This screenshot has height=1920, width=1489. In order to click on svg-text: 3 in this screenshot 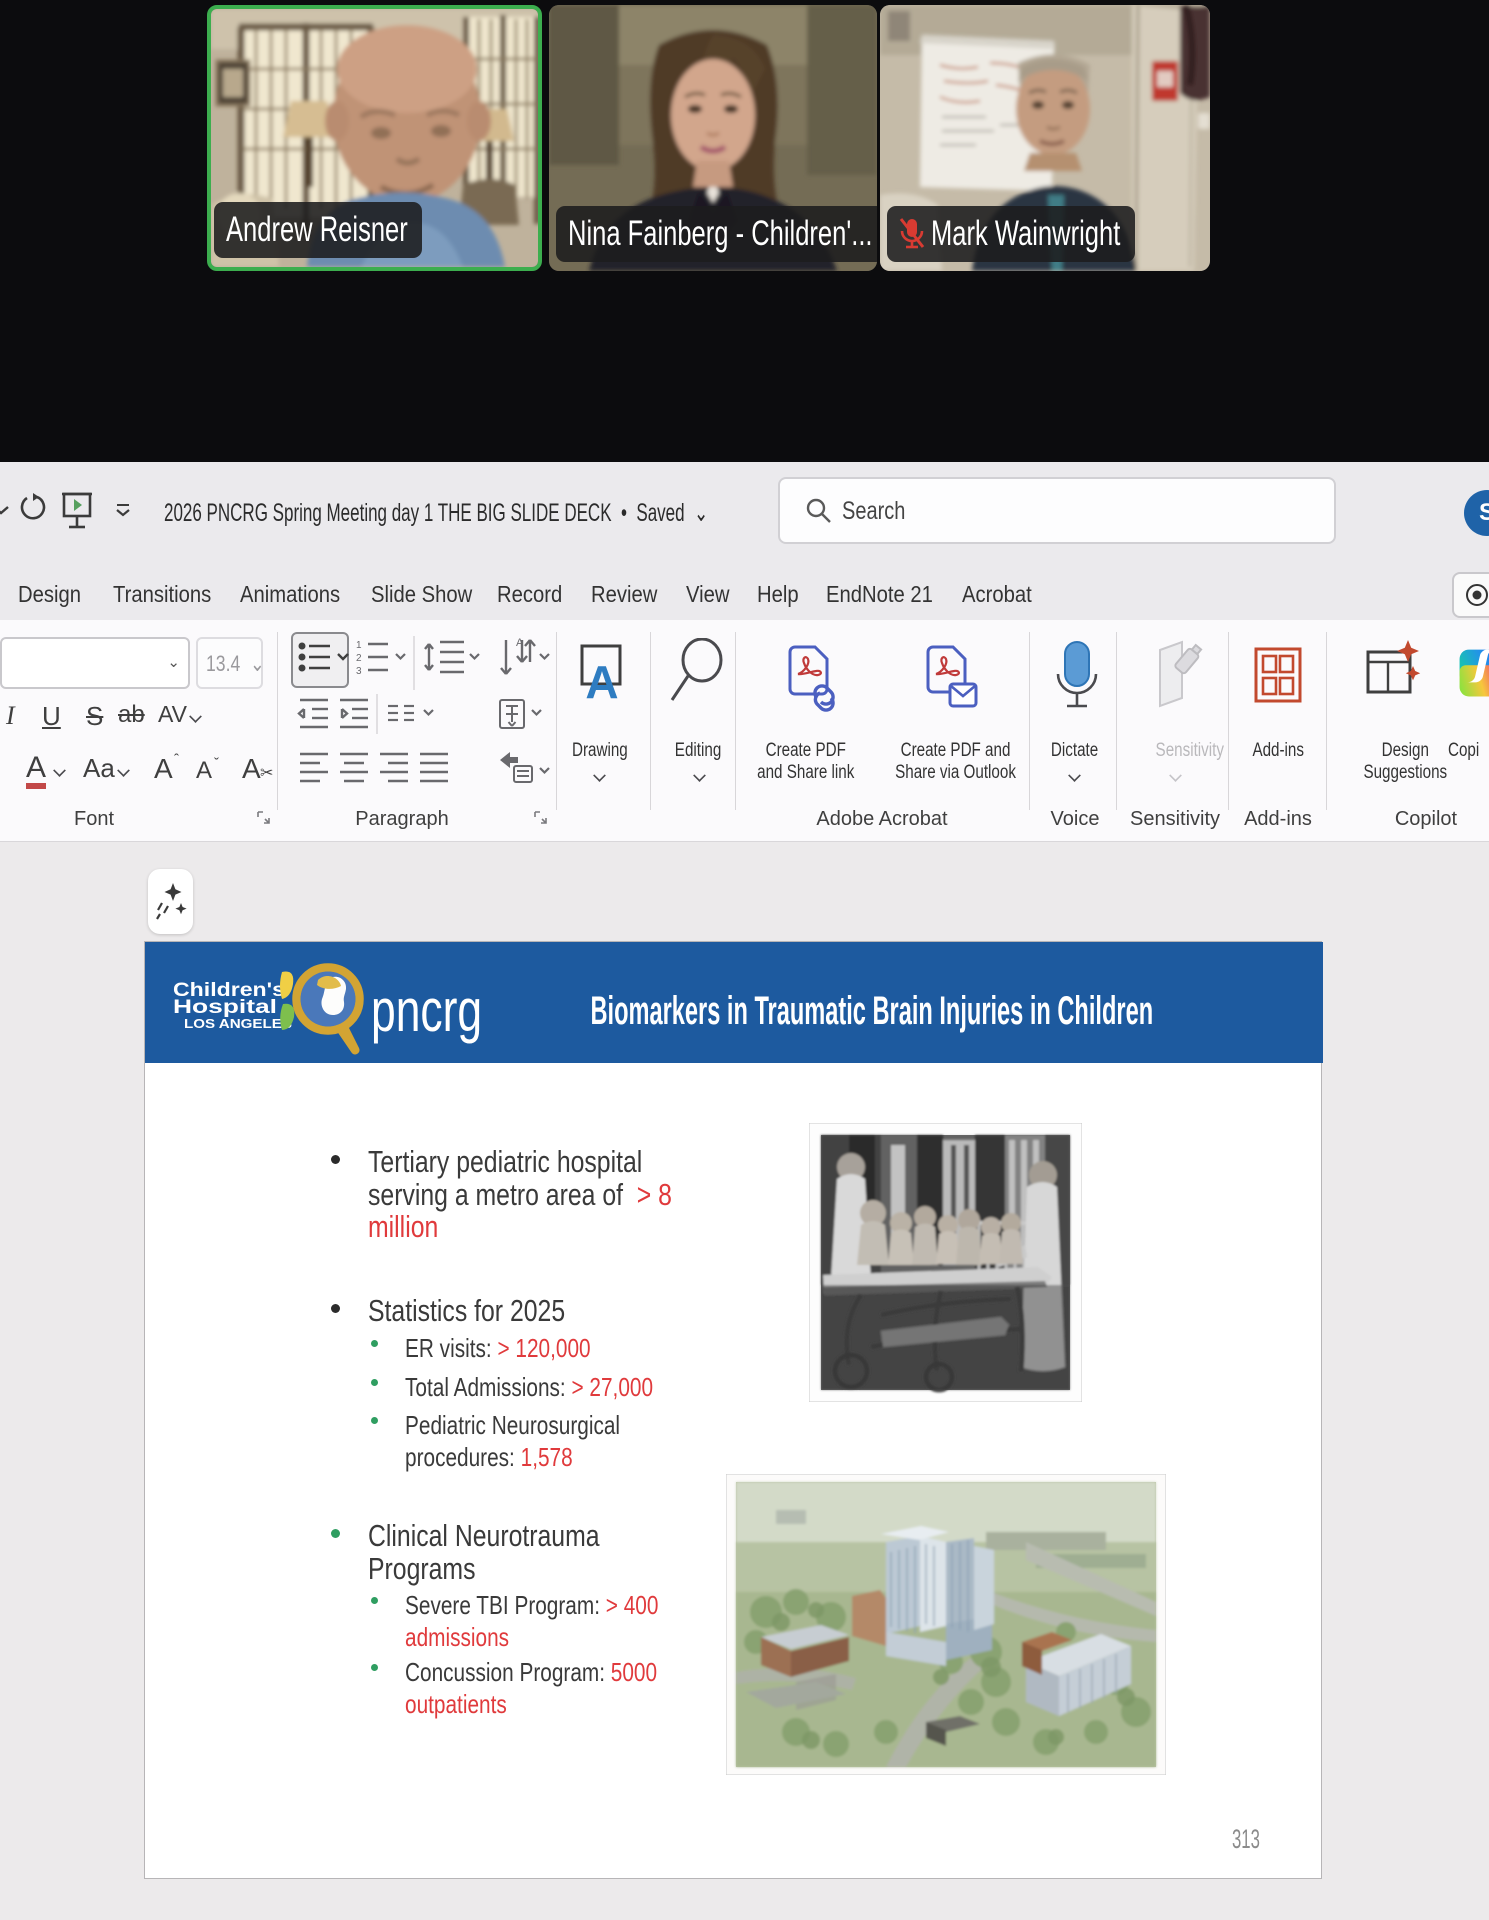, I will do `click(359, 671)`.